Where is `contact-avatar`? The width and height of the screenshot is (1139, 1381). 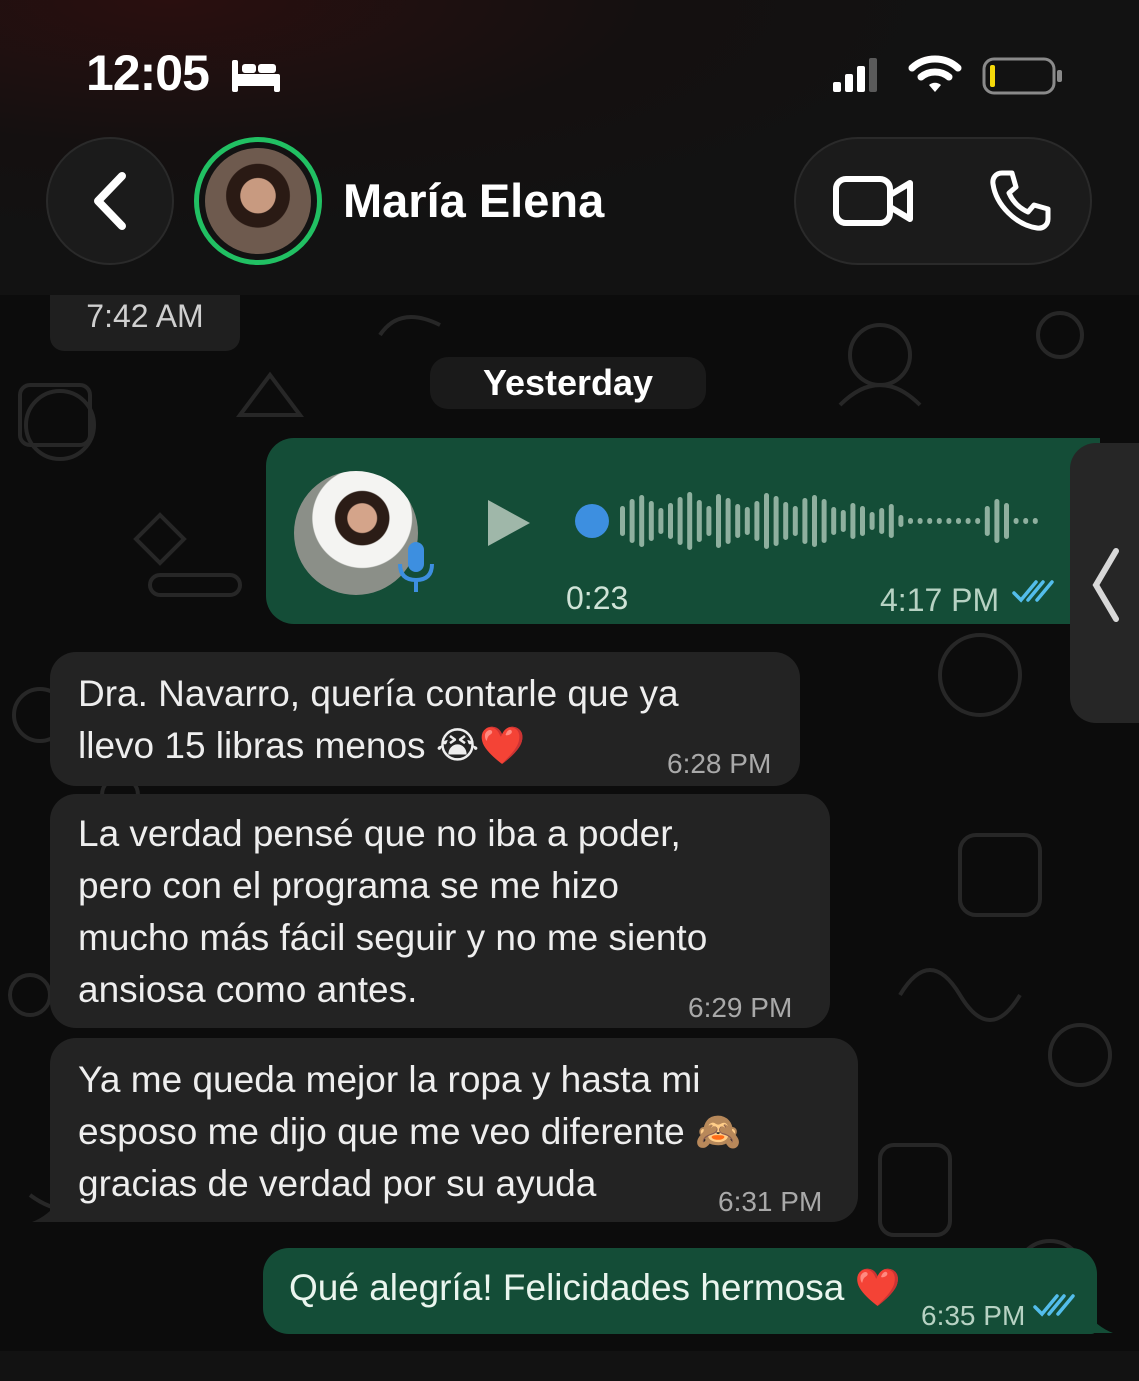
contact-avatar is located at coordinates (258, 201).